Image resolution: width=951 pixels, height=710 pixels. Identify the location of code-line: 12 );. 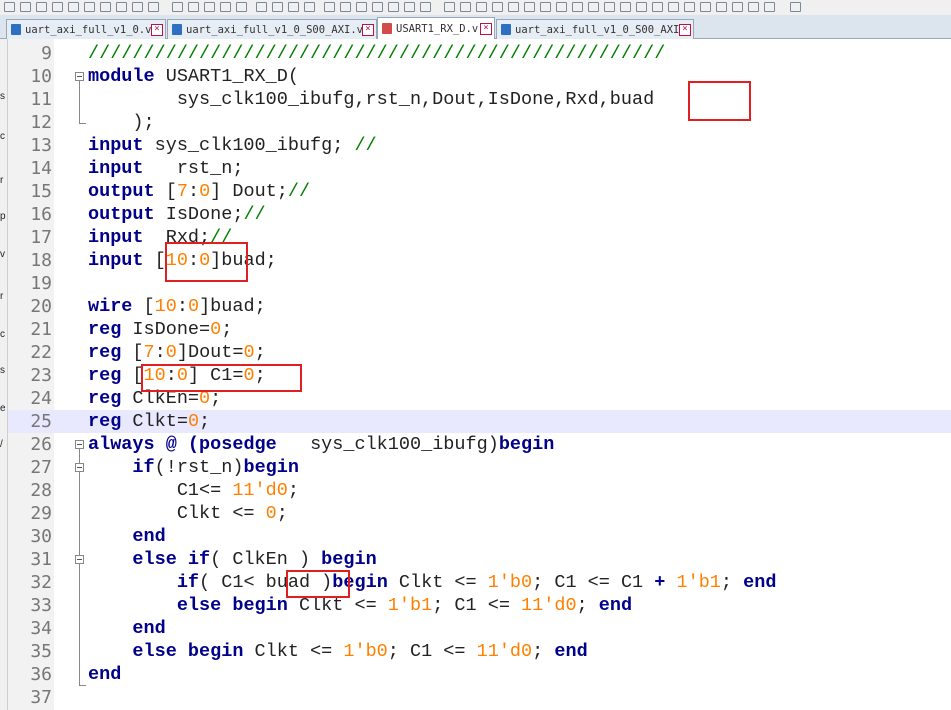
(479, 122).